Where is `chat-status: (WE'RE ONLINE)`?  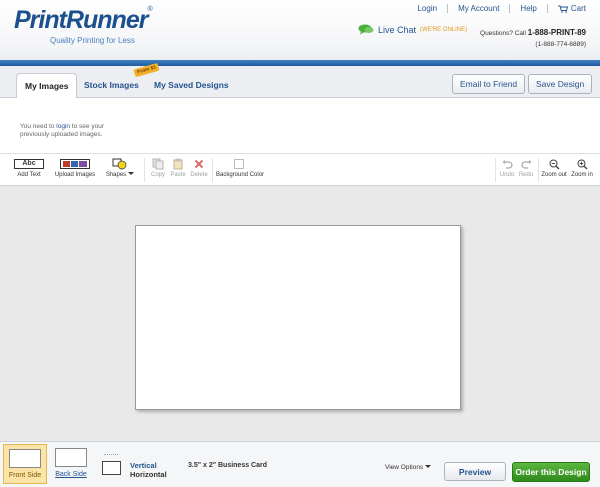 chat-status: (WE'RE ONLINE) is located at coordinates (444, 29).